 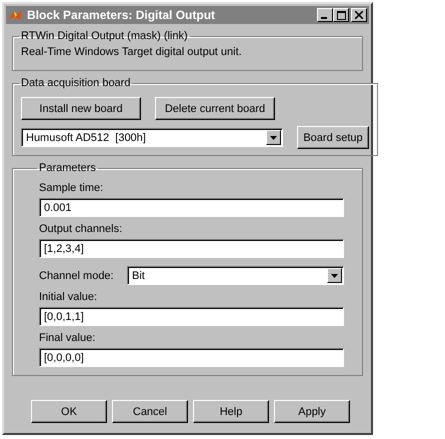 What do you see at coordinates (121, 15) in the screenshot?
I see `window-title: Block Parameters: Digital Output` at bounding box center [121, 15].